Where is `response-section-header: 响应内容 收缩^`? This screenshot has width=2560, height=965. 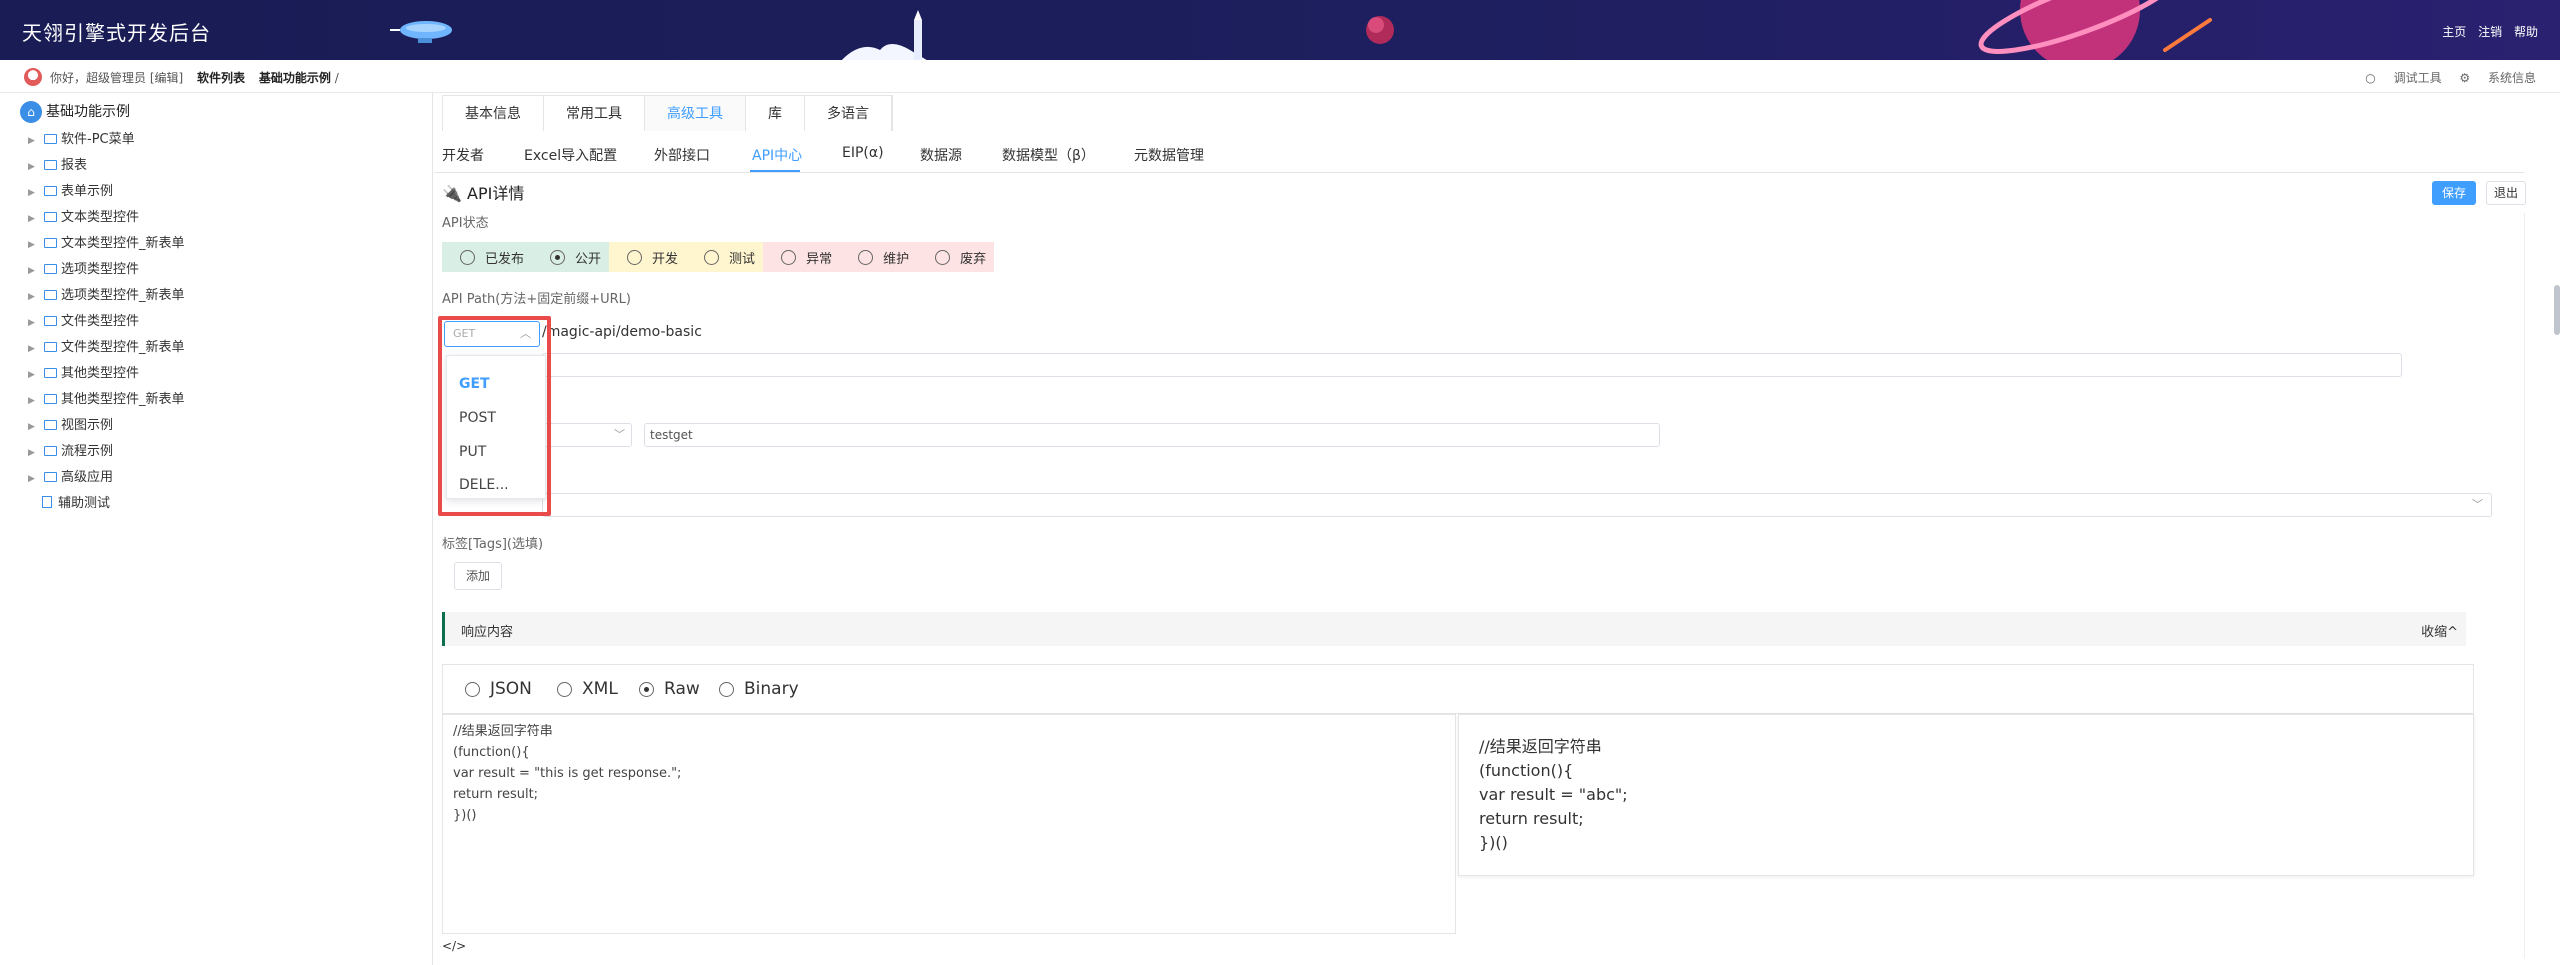
response-section-header: 响应内容 收缩^ is located at coordinates (1454, 629).